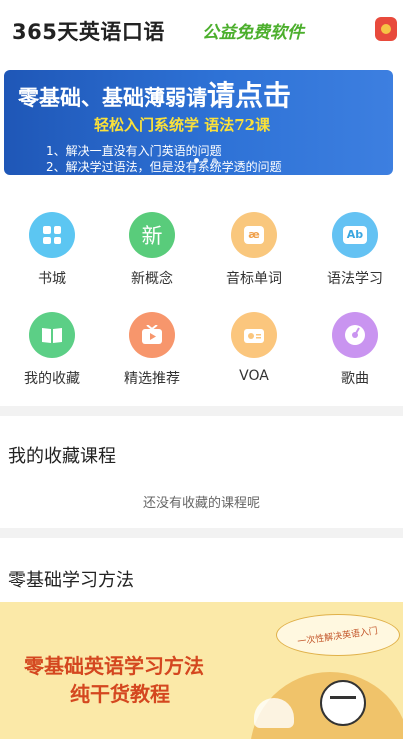  I want to click on banner-headline-text: 零基础、基础薄弱请, so click(112, 97).